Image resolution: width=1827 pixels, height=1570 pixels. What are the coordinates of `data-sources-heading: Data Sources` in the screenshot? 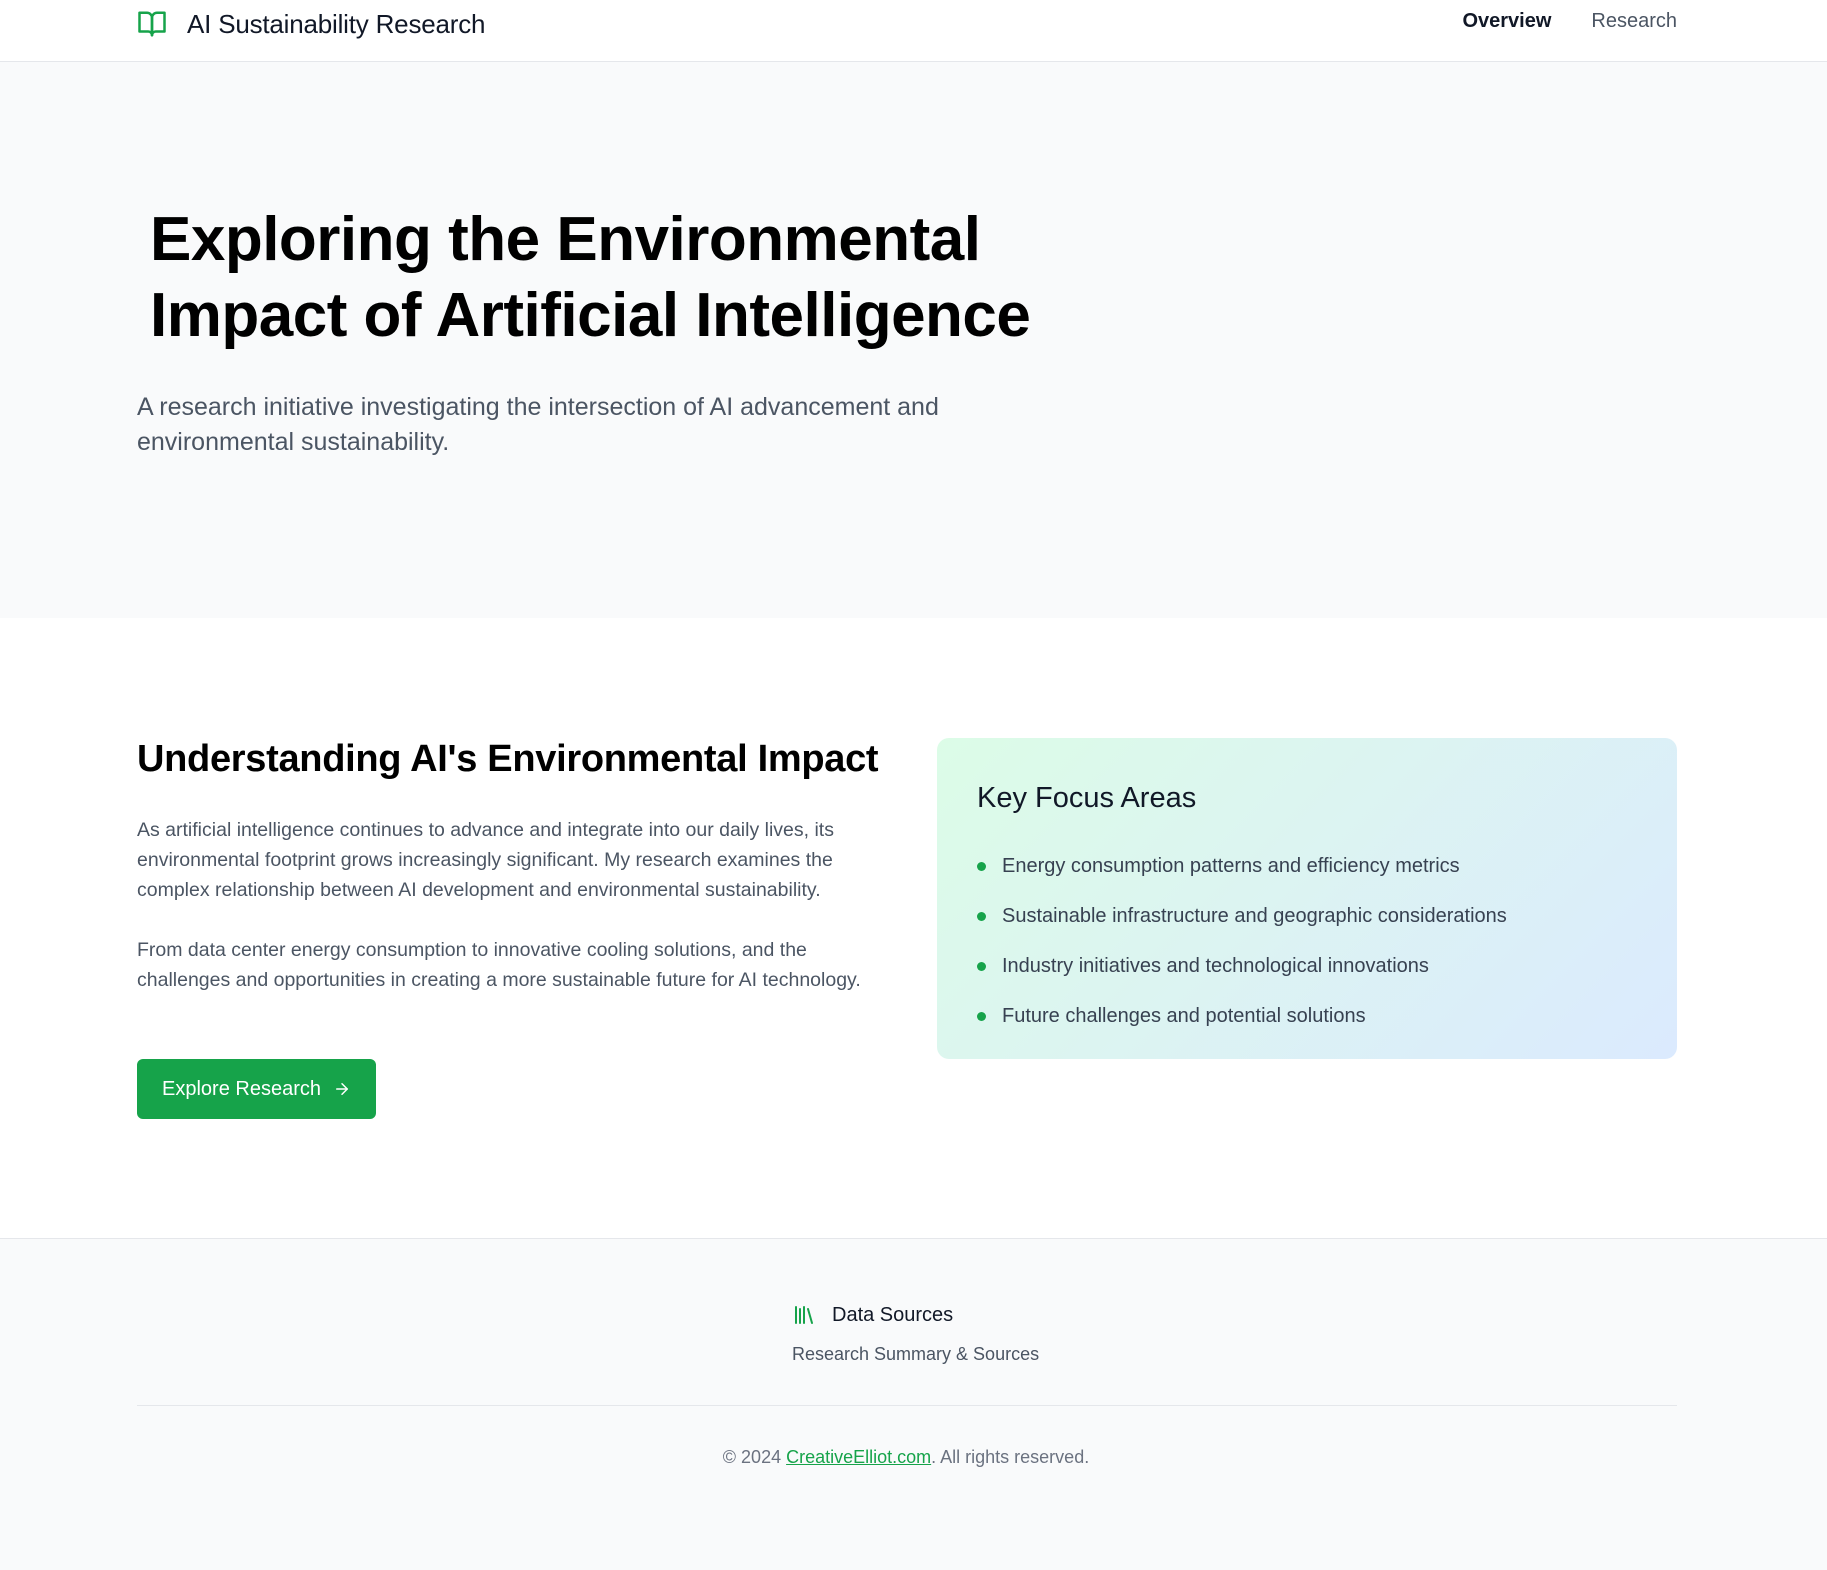 It's located at (872, 1315).